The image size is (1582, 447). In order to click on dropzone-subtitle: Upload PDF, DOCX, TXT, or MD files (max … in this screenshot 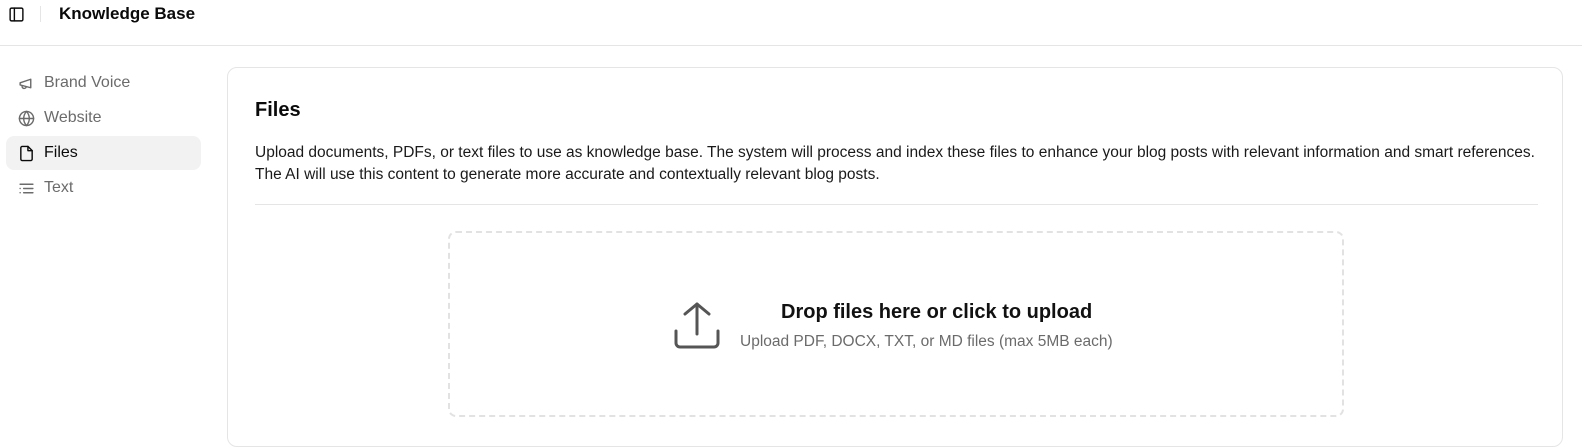, I will do `click(926, 341)`.